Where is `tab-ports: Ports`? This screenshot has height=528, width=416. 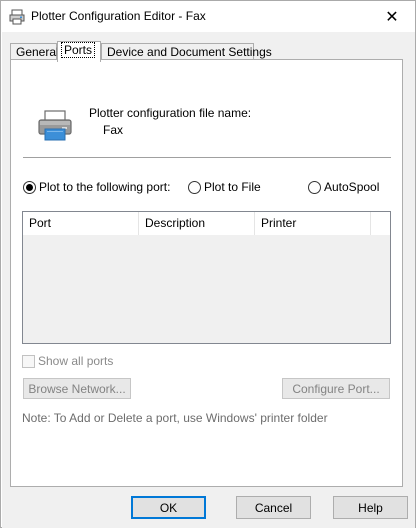
tab-ports: Ports is located at coordinates (79, 51).